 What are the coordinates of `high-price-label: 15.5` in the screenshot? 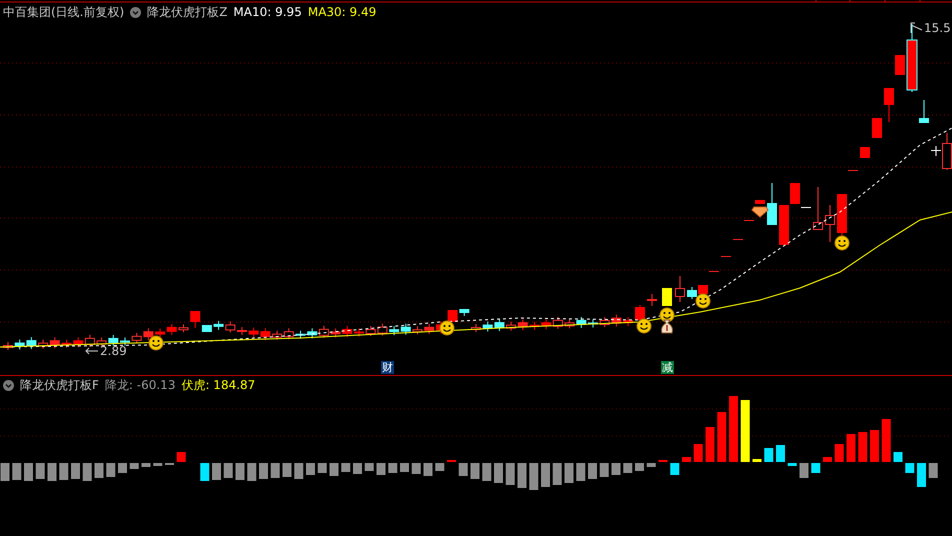 It's located at (937, 28).